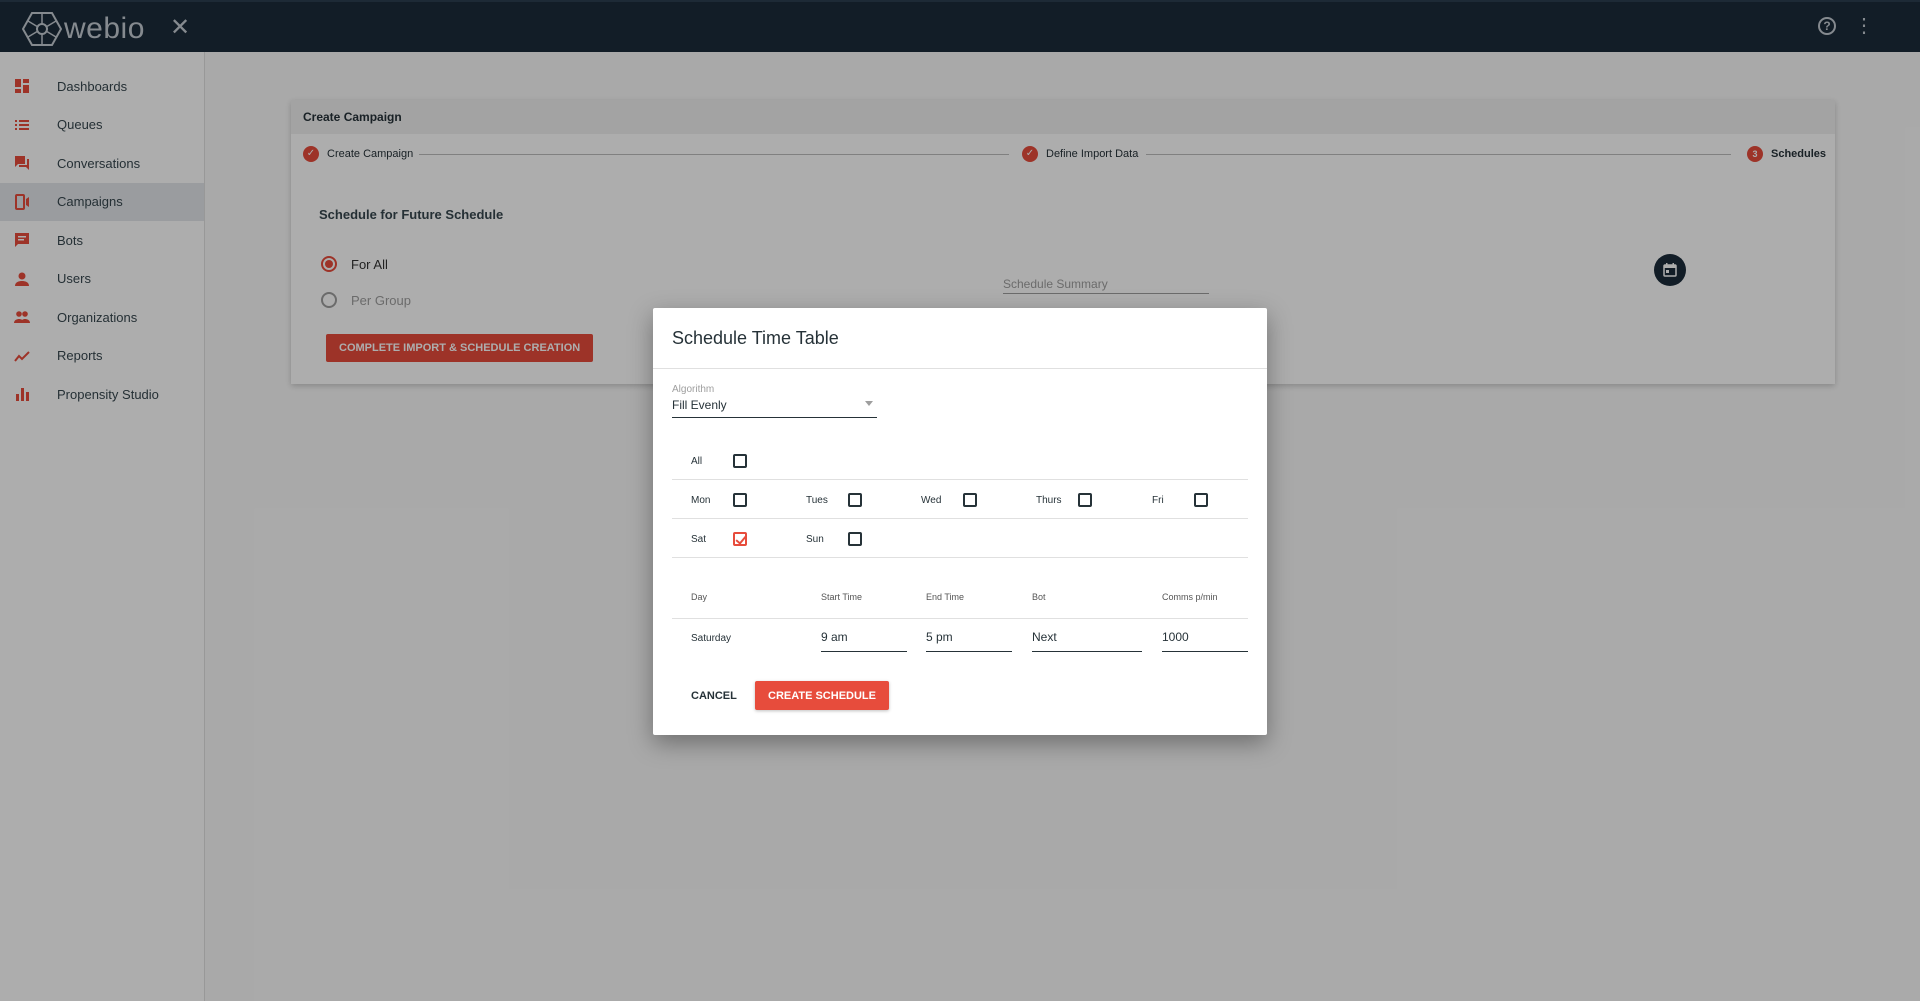  I want to click on day-sun: Sun, so click(834, 539).